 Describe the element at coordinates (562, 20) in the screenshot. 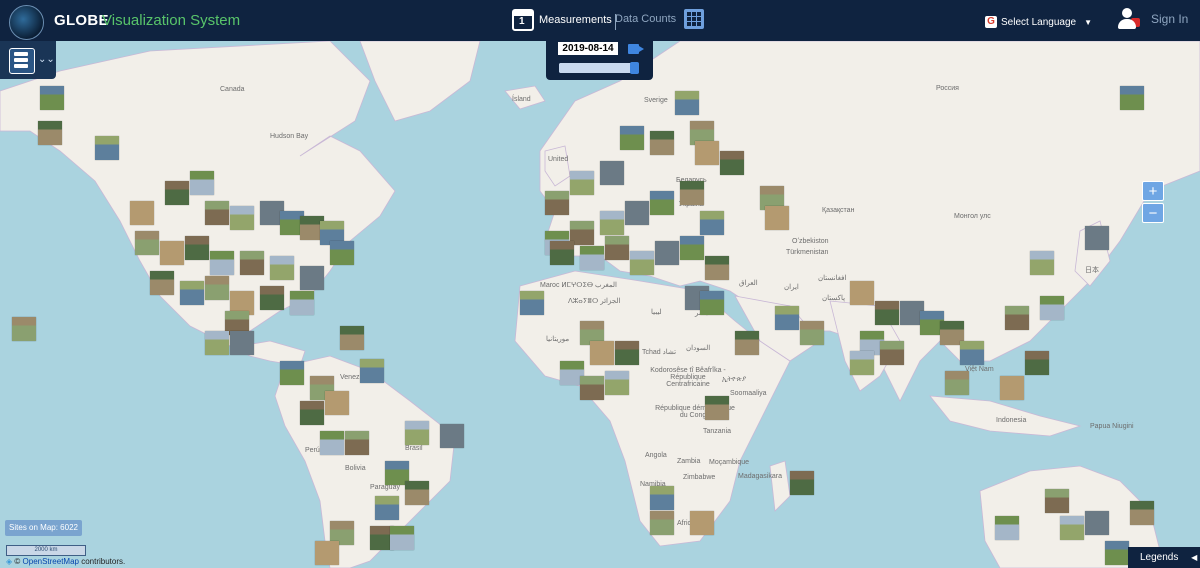

I see `measurements-tab: 1 Measurements` at that location.